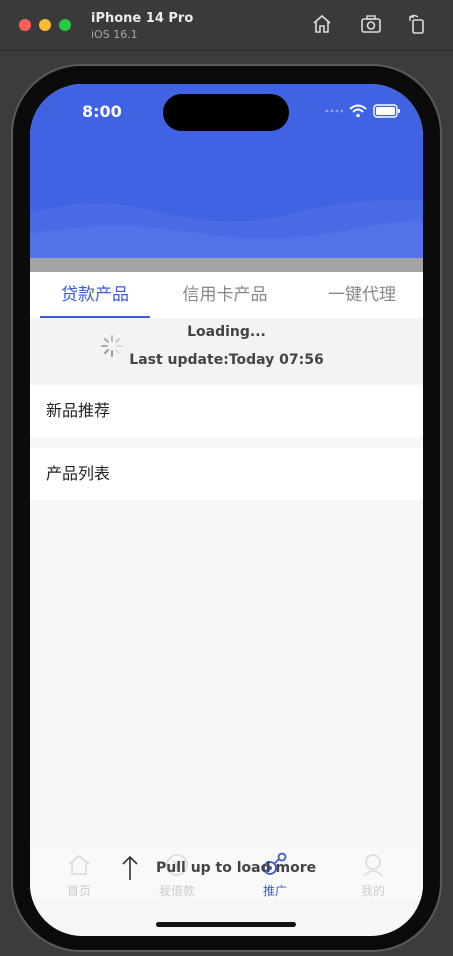  What do you see at coordinates (362, 295) in the screenshot?
I see `tab-one-click-agent: 一键代理` at bounding box center [362, 295].